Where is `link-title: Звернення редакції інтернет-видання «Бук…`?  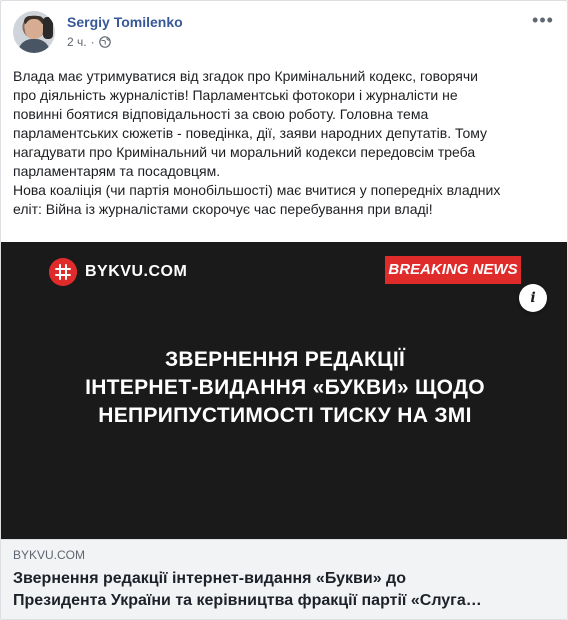
link-title: Звернення редакції інтернет-видання «Бук… is located at coordinates (283, 590).